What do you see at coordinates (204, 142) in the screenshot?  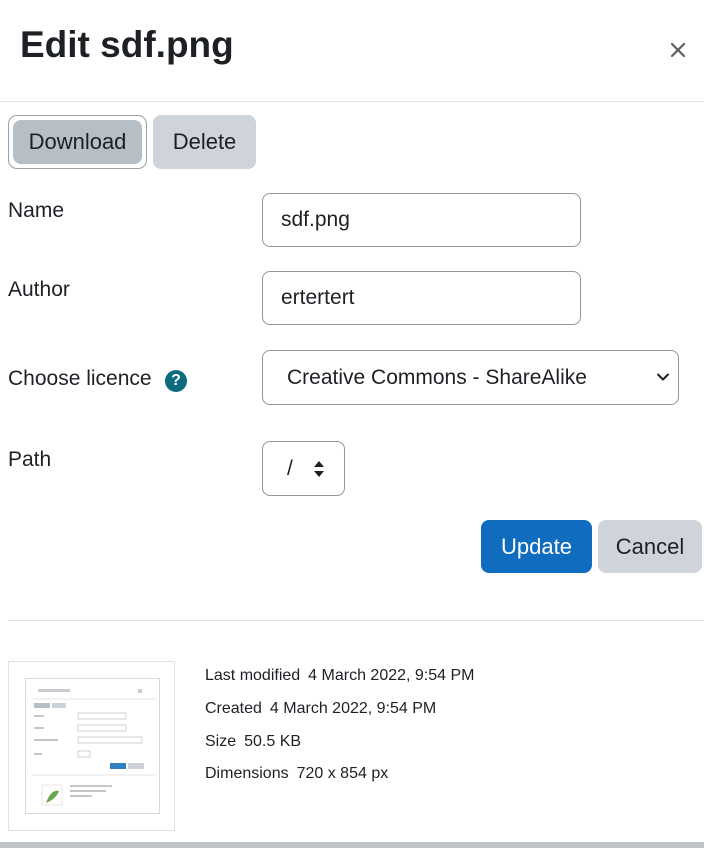 I see `delete-button: Delete` at bounding box center [204, 142].